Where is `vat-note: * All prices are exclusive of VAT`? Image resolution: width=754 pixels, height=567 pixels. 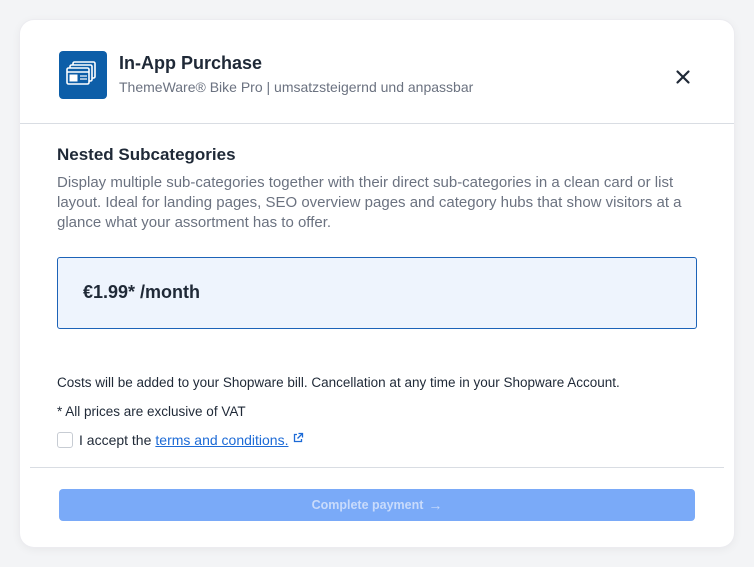 vat-note: * All prices are exclusive of VAT is located at coordinates (151, 411).